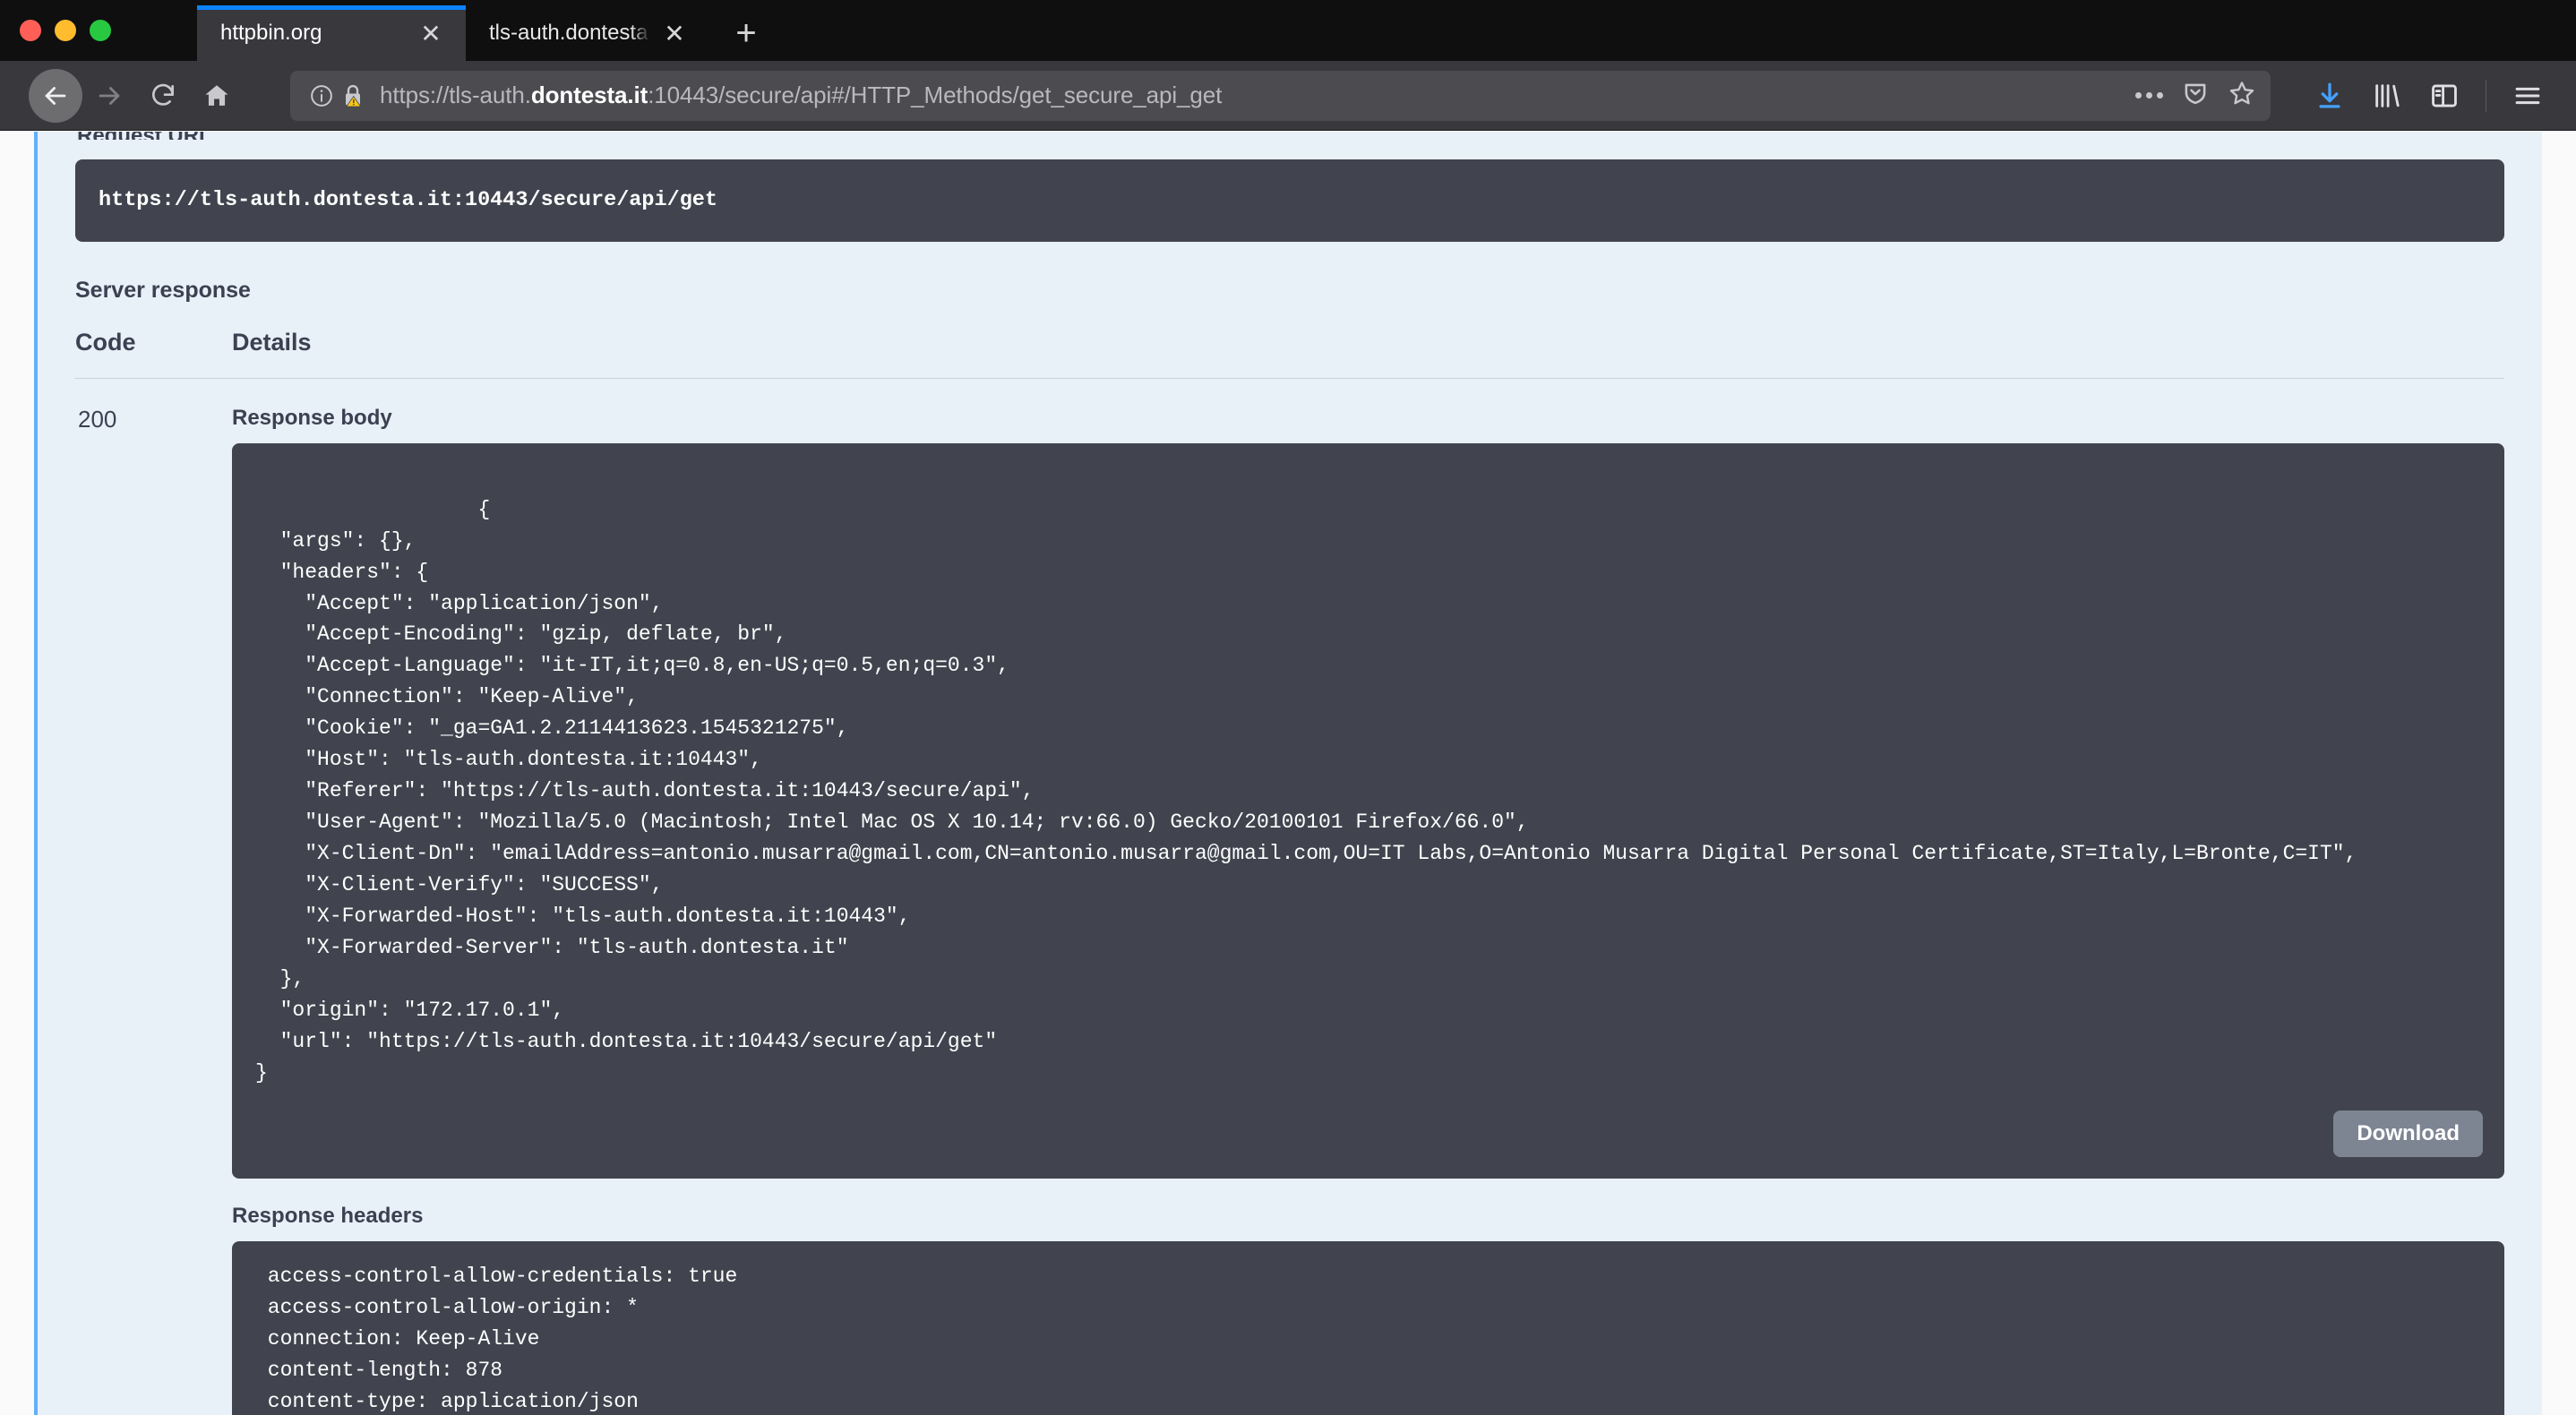 This screenshot has width=2576, height=1415. I want to click on sidebar-icon, so click(2444, 96).